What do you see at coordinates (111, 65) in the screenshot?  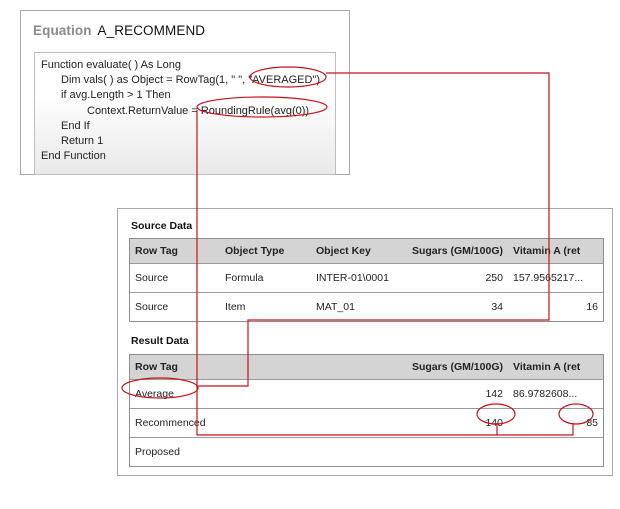 I see `code-line: Function evaluate( ) As Long` at bounding box center [111, 65].